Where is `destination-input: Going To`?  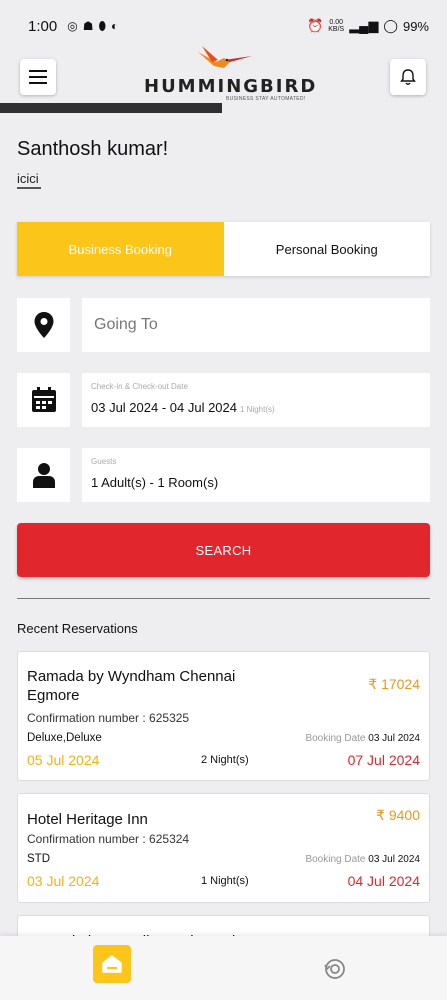
destination-input: Going To is located at coordinates (256, 325).